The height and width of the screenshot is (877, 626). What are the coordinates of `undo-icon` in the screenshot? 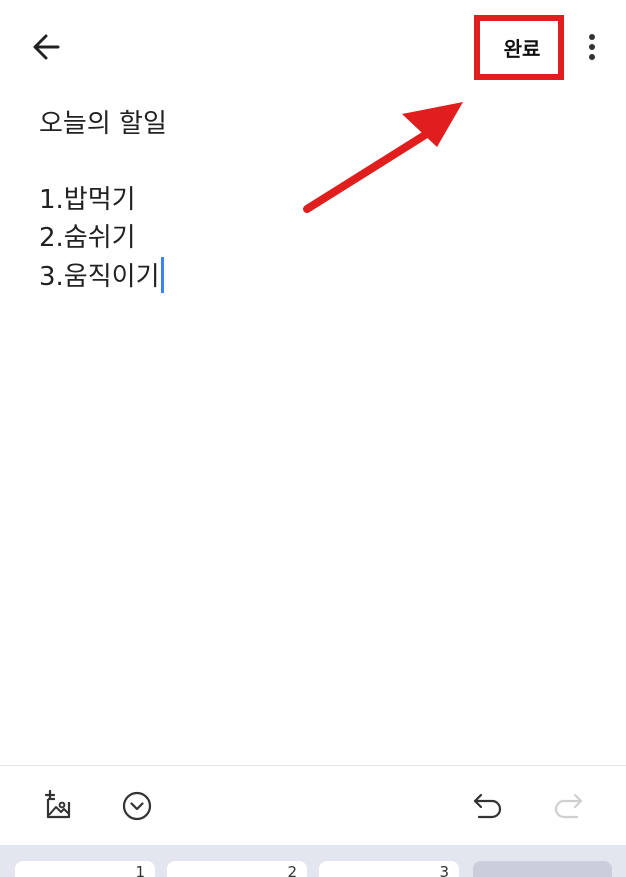 It's located at (487, 806).